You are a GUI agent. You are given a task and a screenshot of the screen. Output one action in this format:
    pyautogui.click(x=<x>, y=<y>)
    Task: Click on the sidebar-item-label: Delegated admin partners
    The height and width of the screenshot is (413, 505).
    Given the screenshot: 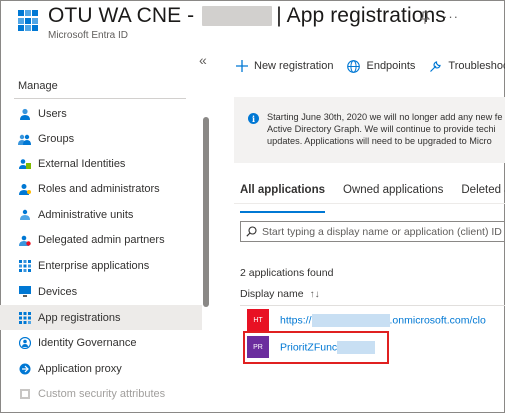 What is the action you would take?
    pyautogui.click(x=101, y=239)
    